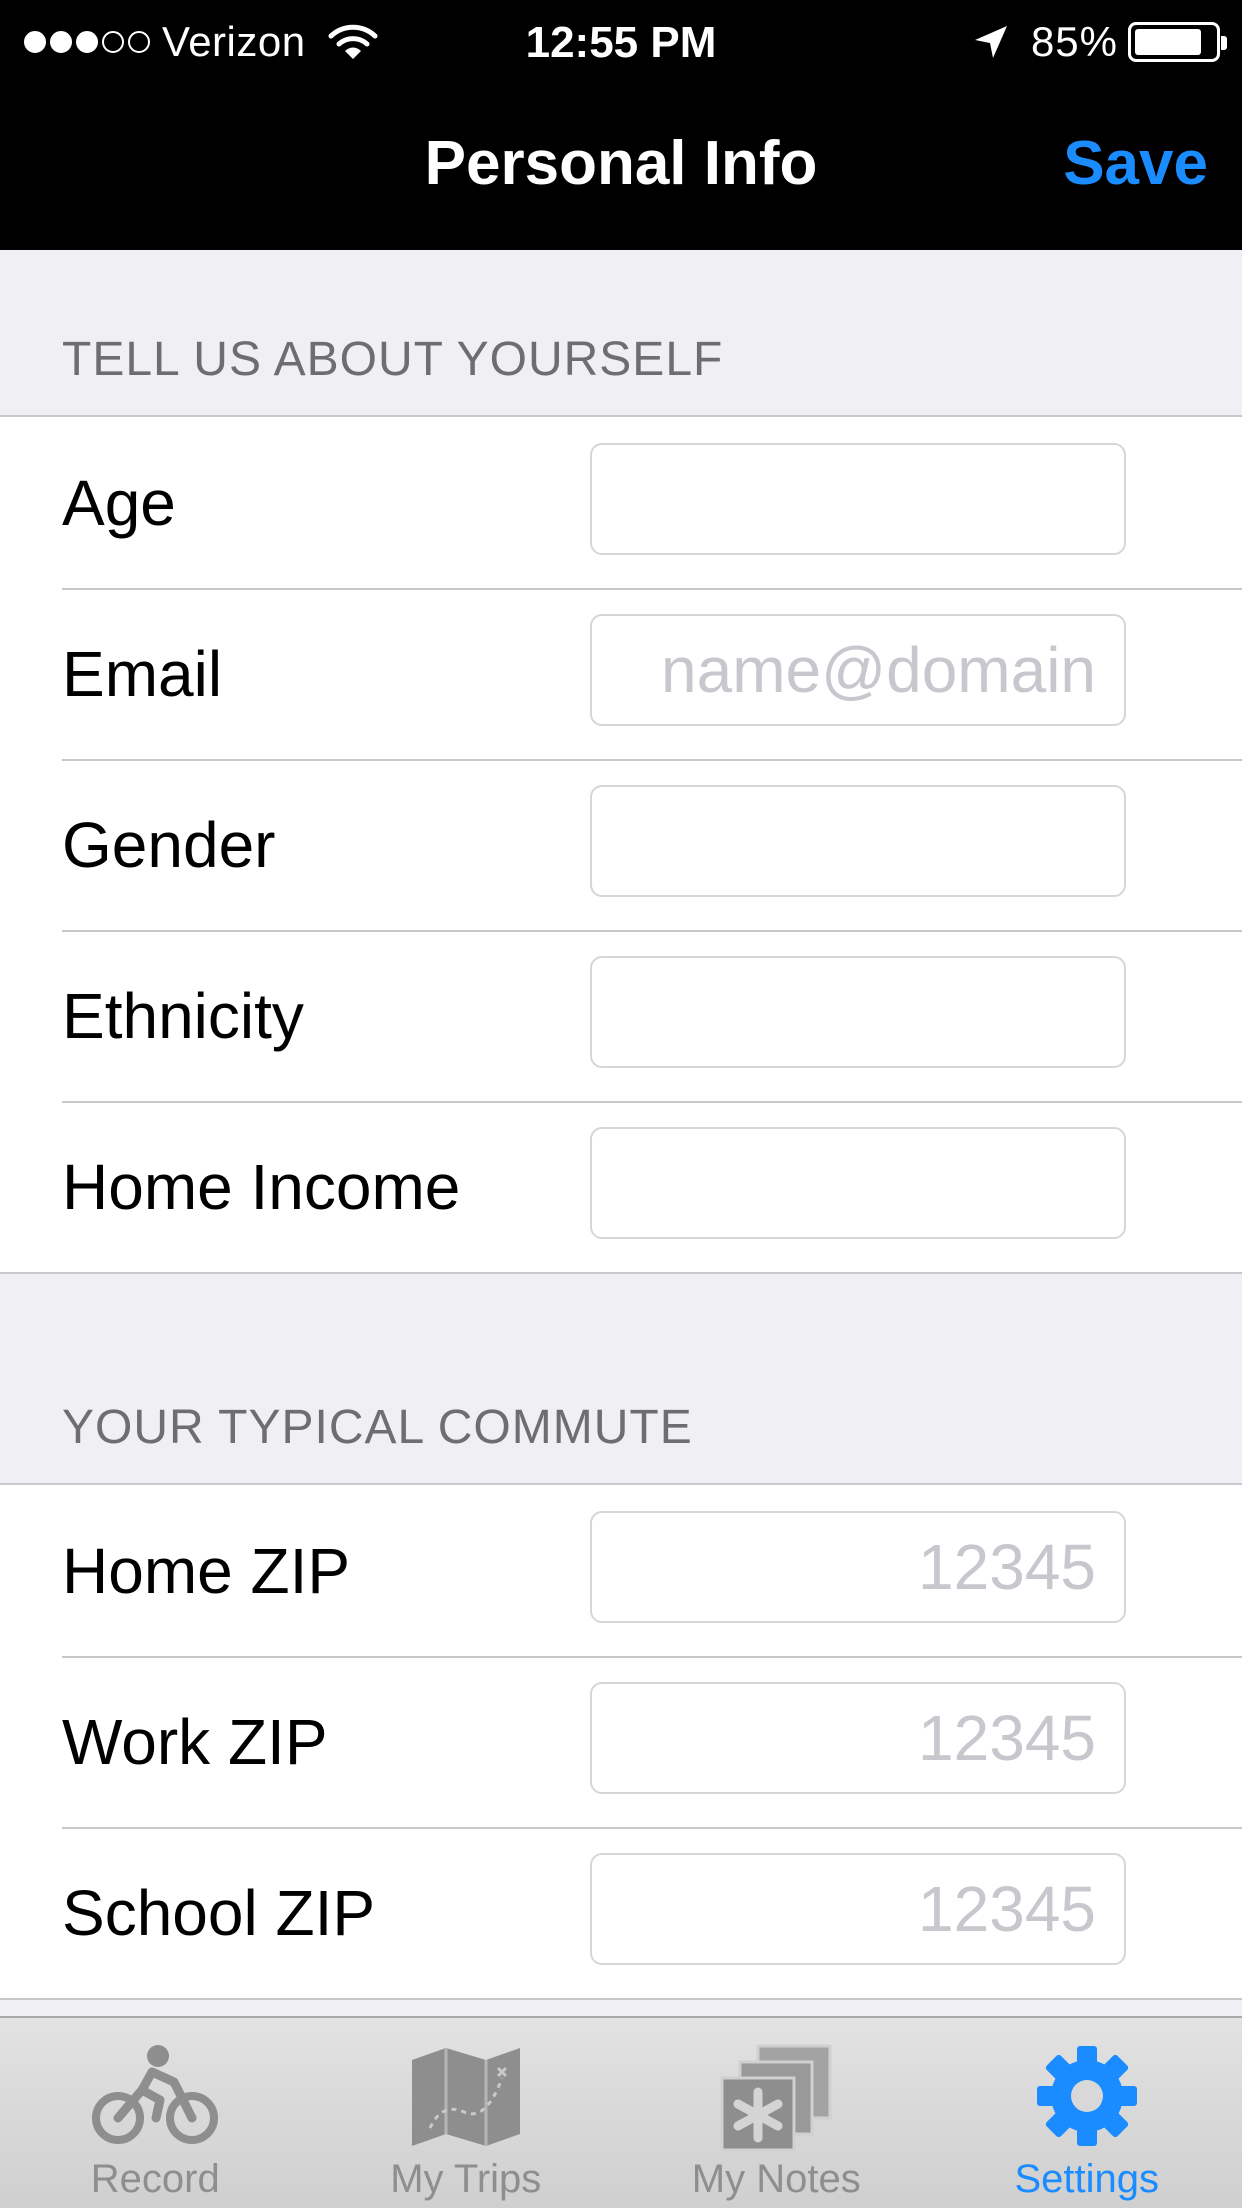  I want to click on form-row-email: Email, so click(621, 673).